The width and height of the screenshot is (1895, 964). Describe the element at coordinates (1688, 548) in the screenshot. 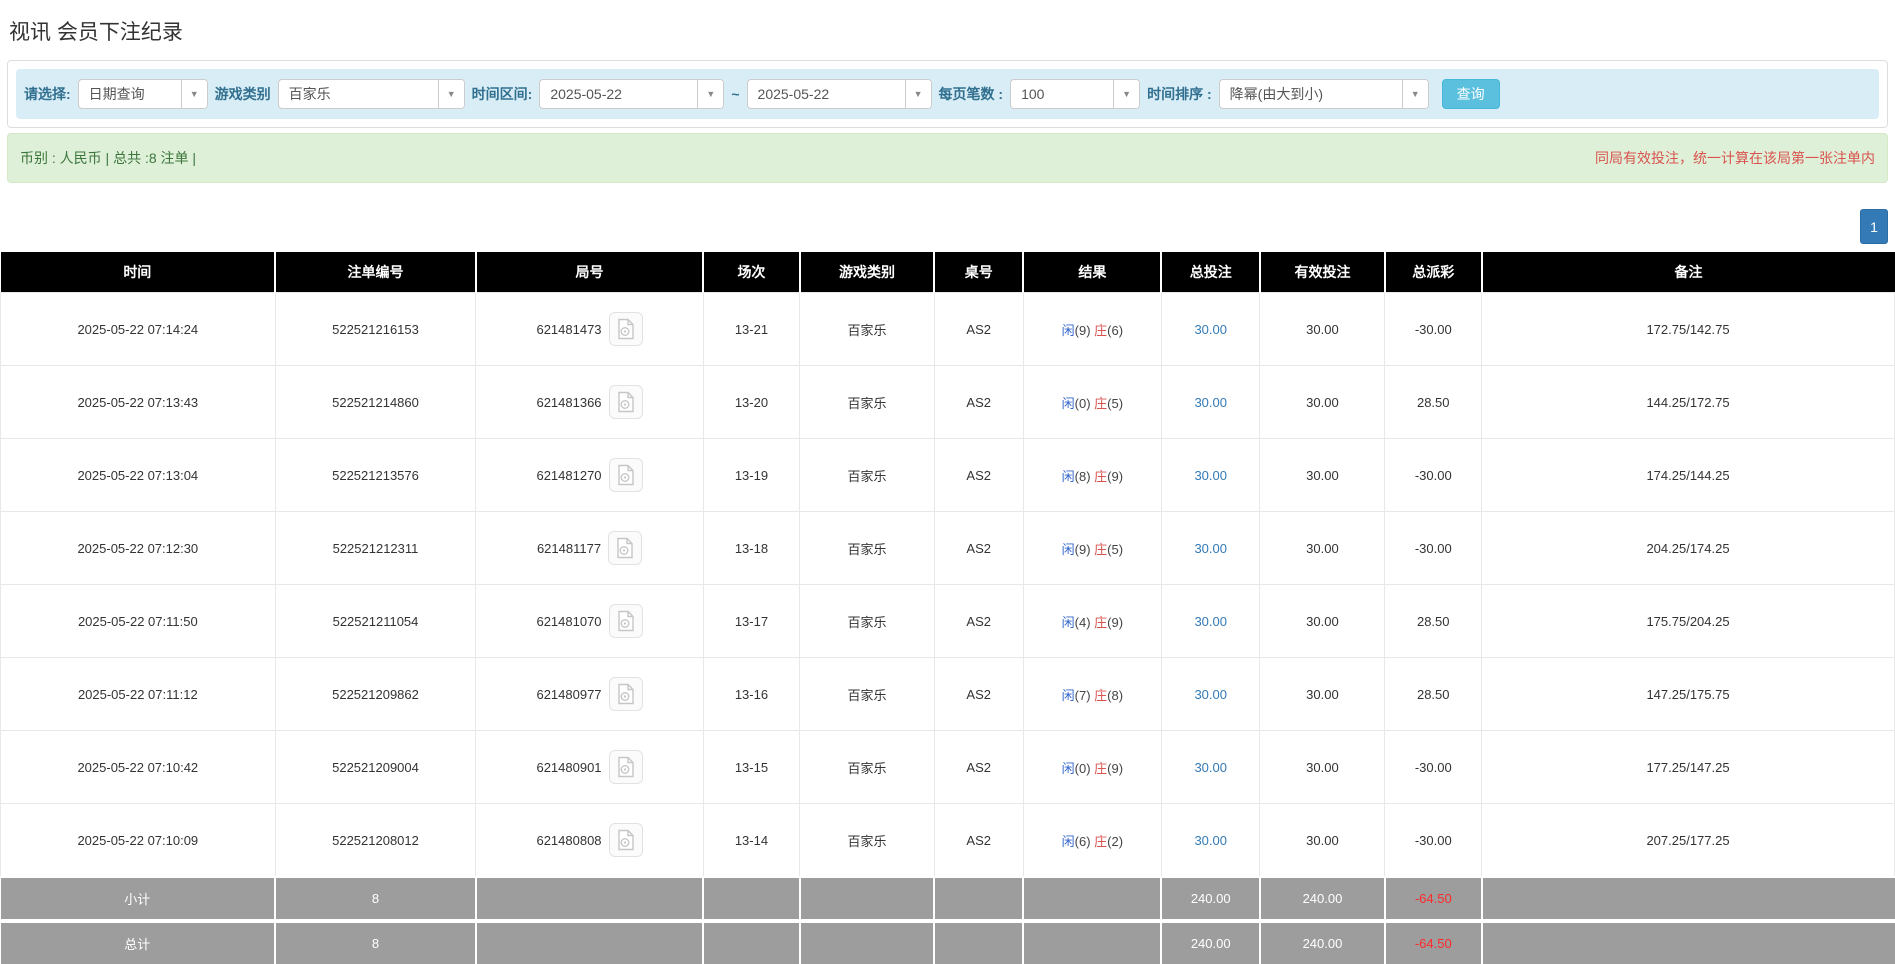

I see `cell-note: 204.25/174.25` at that location.